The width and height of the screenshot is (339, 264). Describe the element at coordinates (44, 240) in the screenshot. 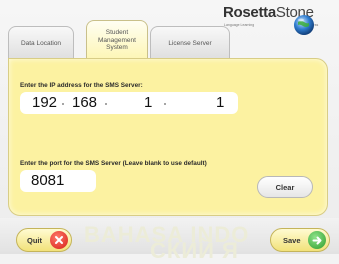

I see `quit-button: Quit` at that location.